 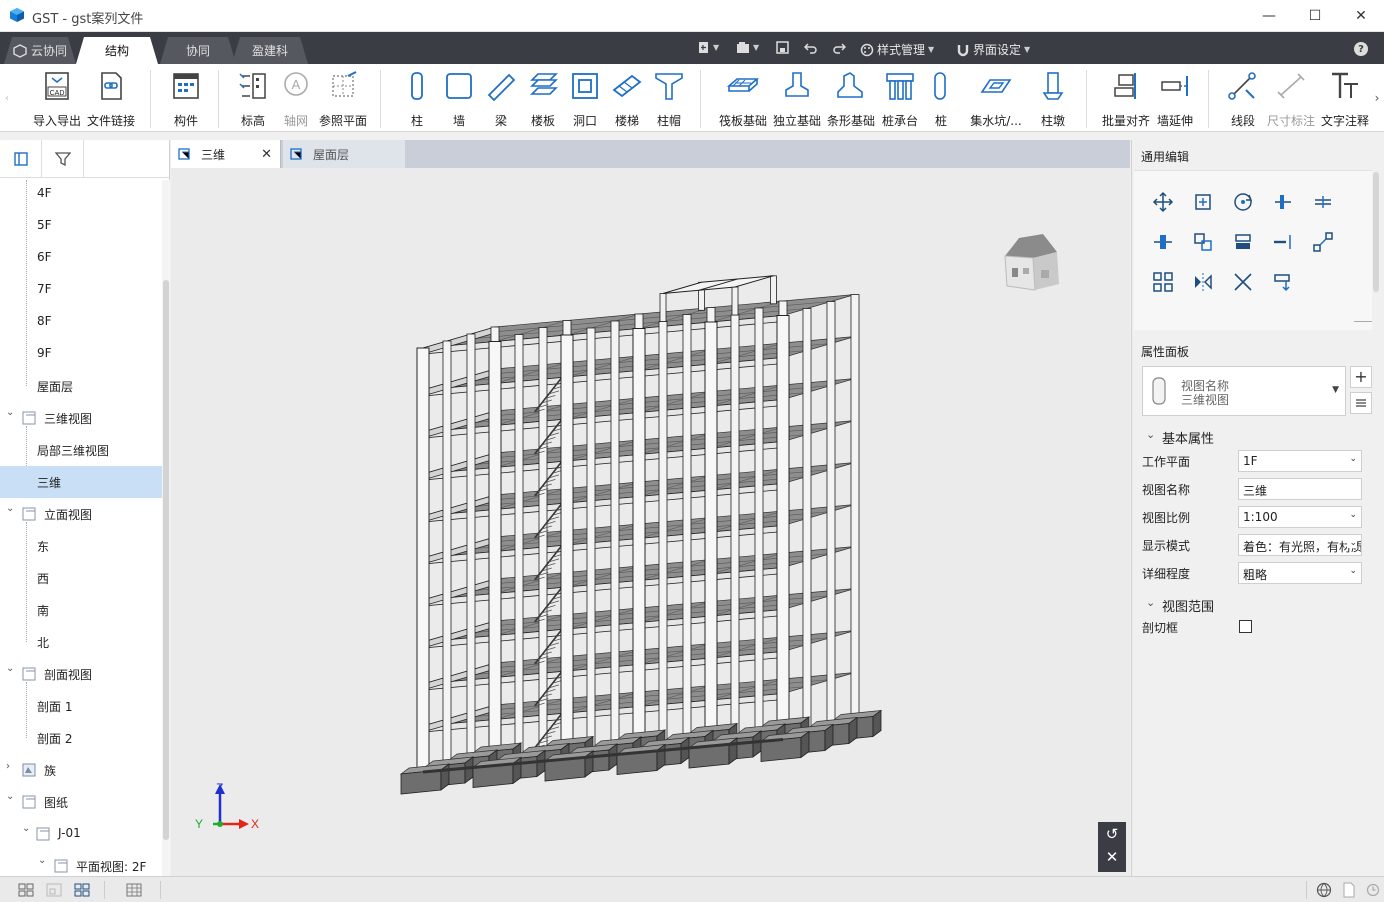 What do you see at coordinates (501, 100) in the screenshot?
I see `beam-button: 梁` at bounding box center [501, 100].